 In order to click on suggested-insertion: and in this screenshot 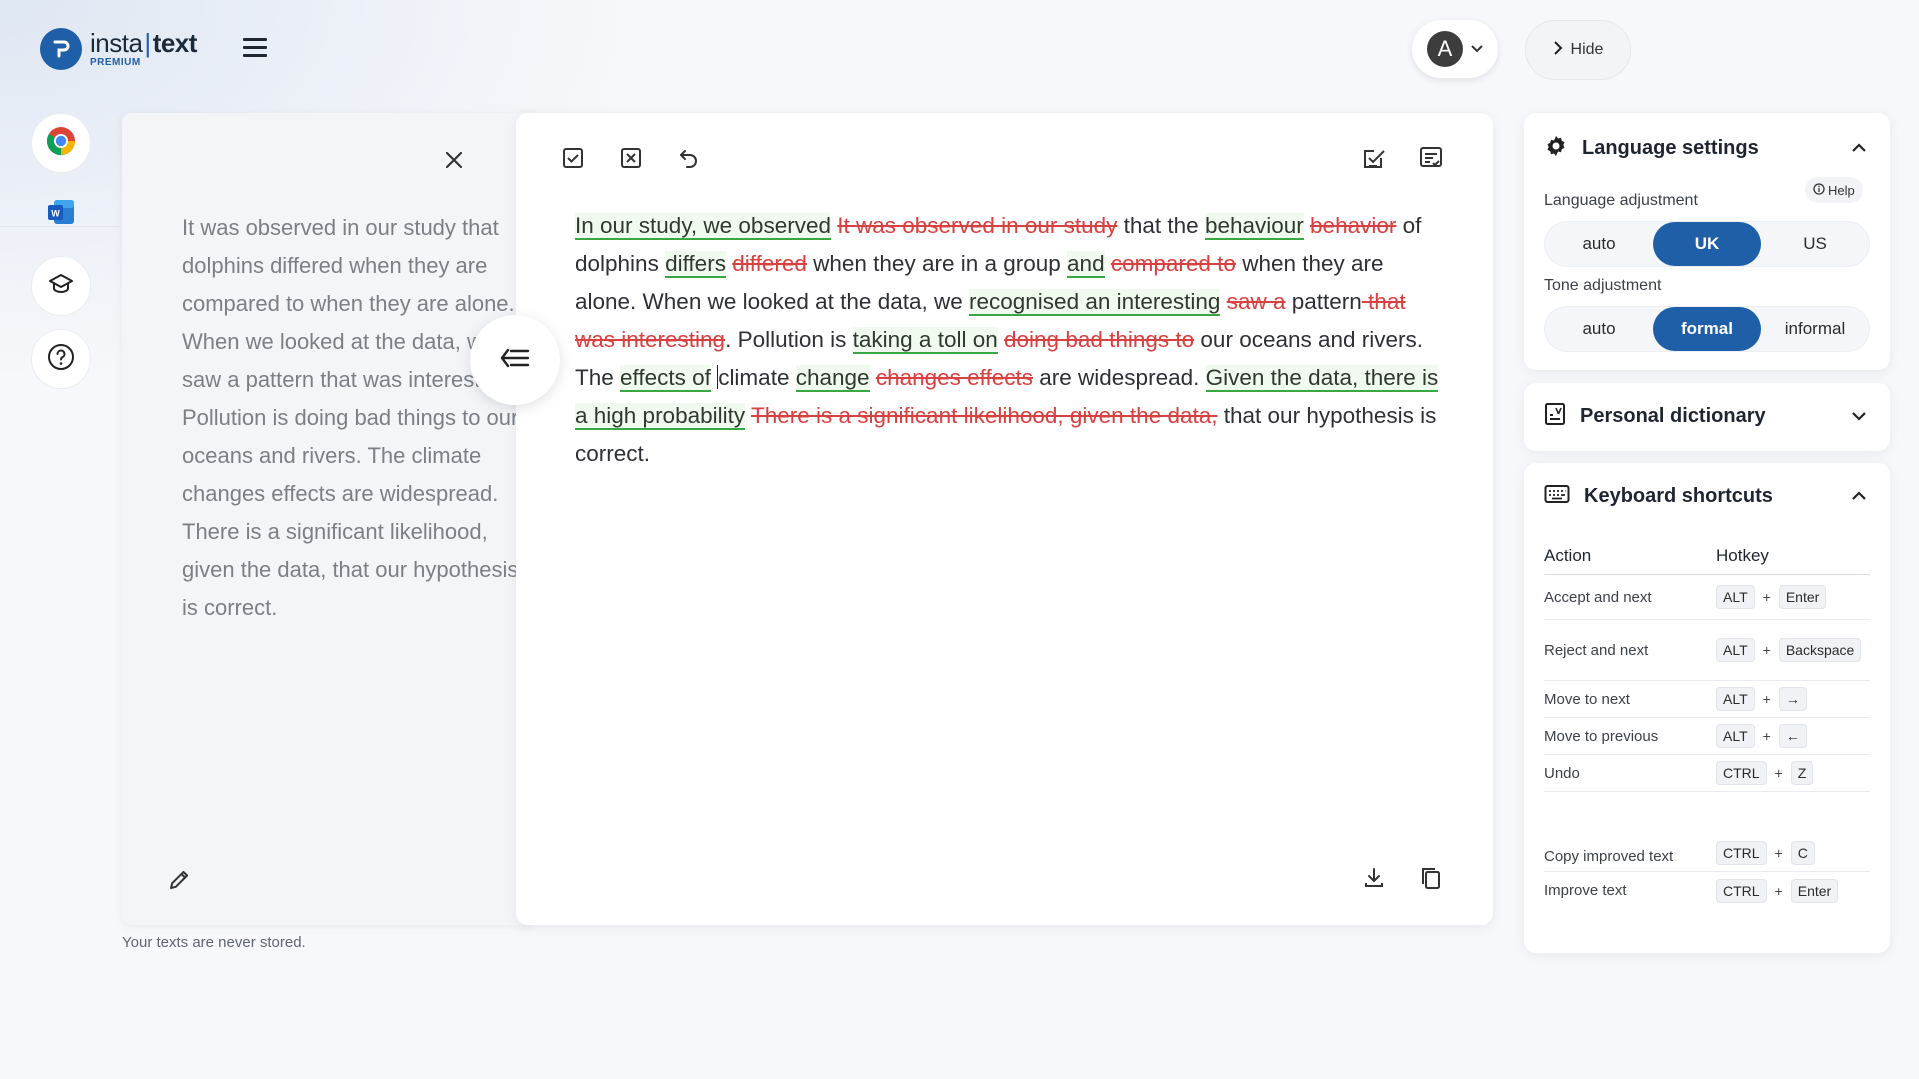, I will do `click(1086, 264)`.